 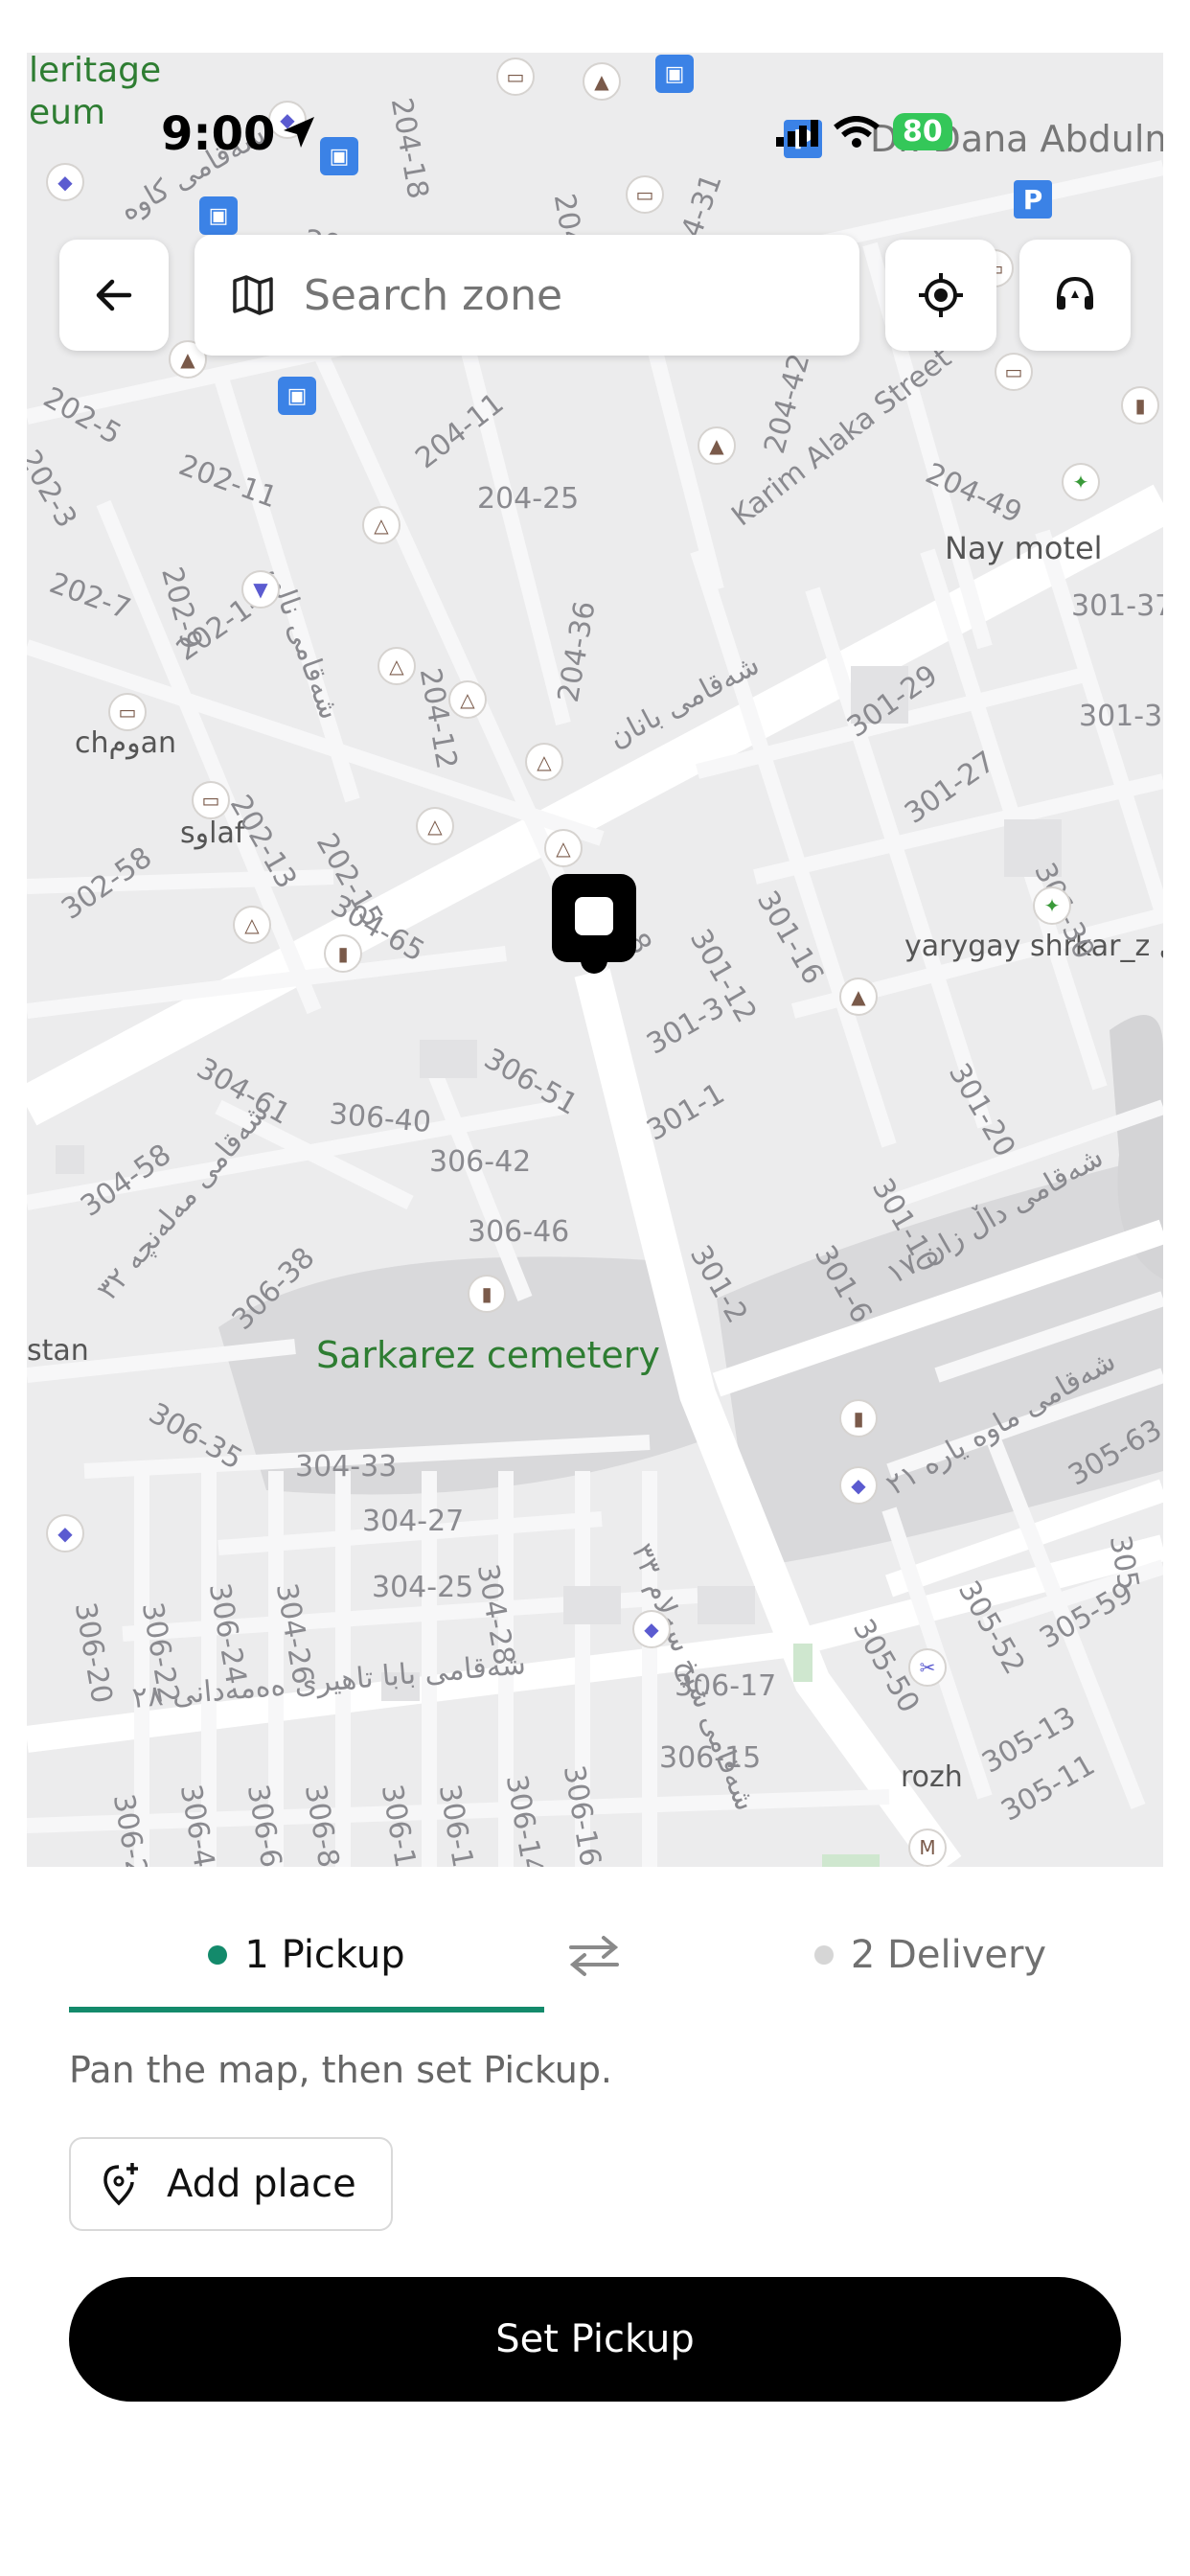 I want to click on swap-icon, so click(x=594, y=1958).